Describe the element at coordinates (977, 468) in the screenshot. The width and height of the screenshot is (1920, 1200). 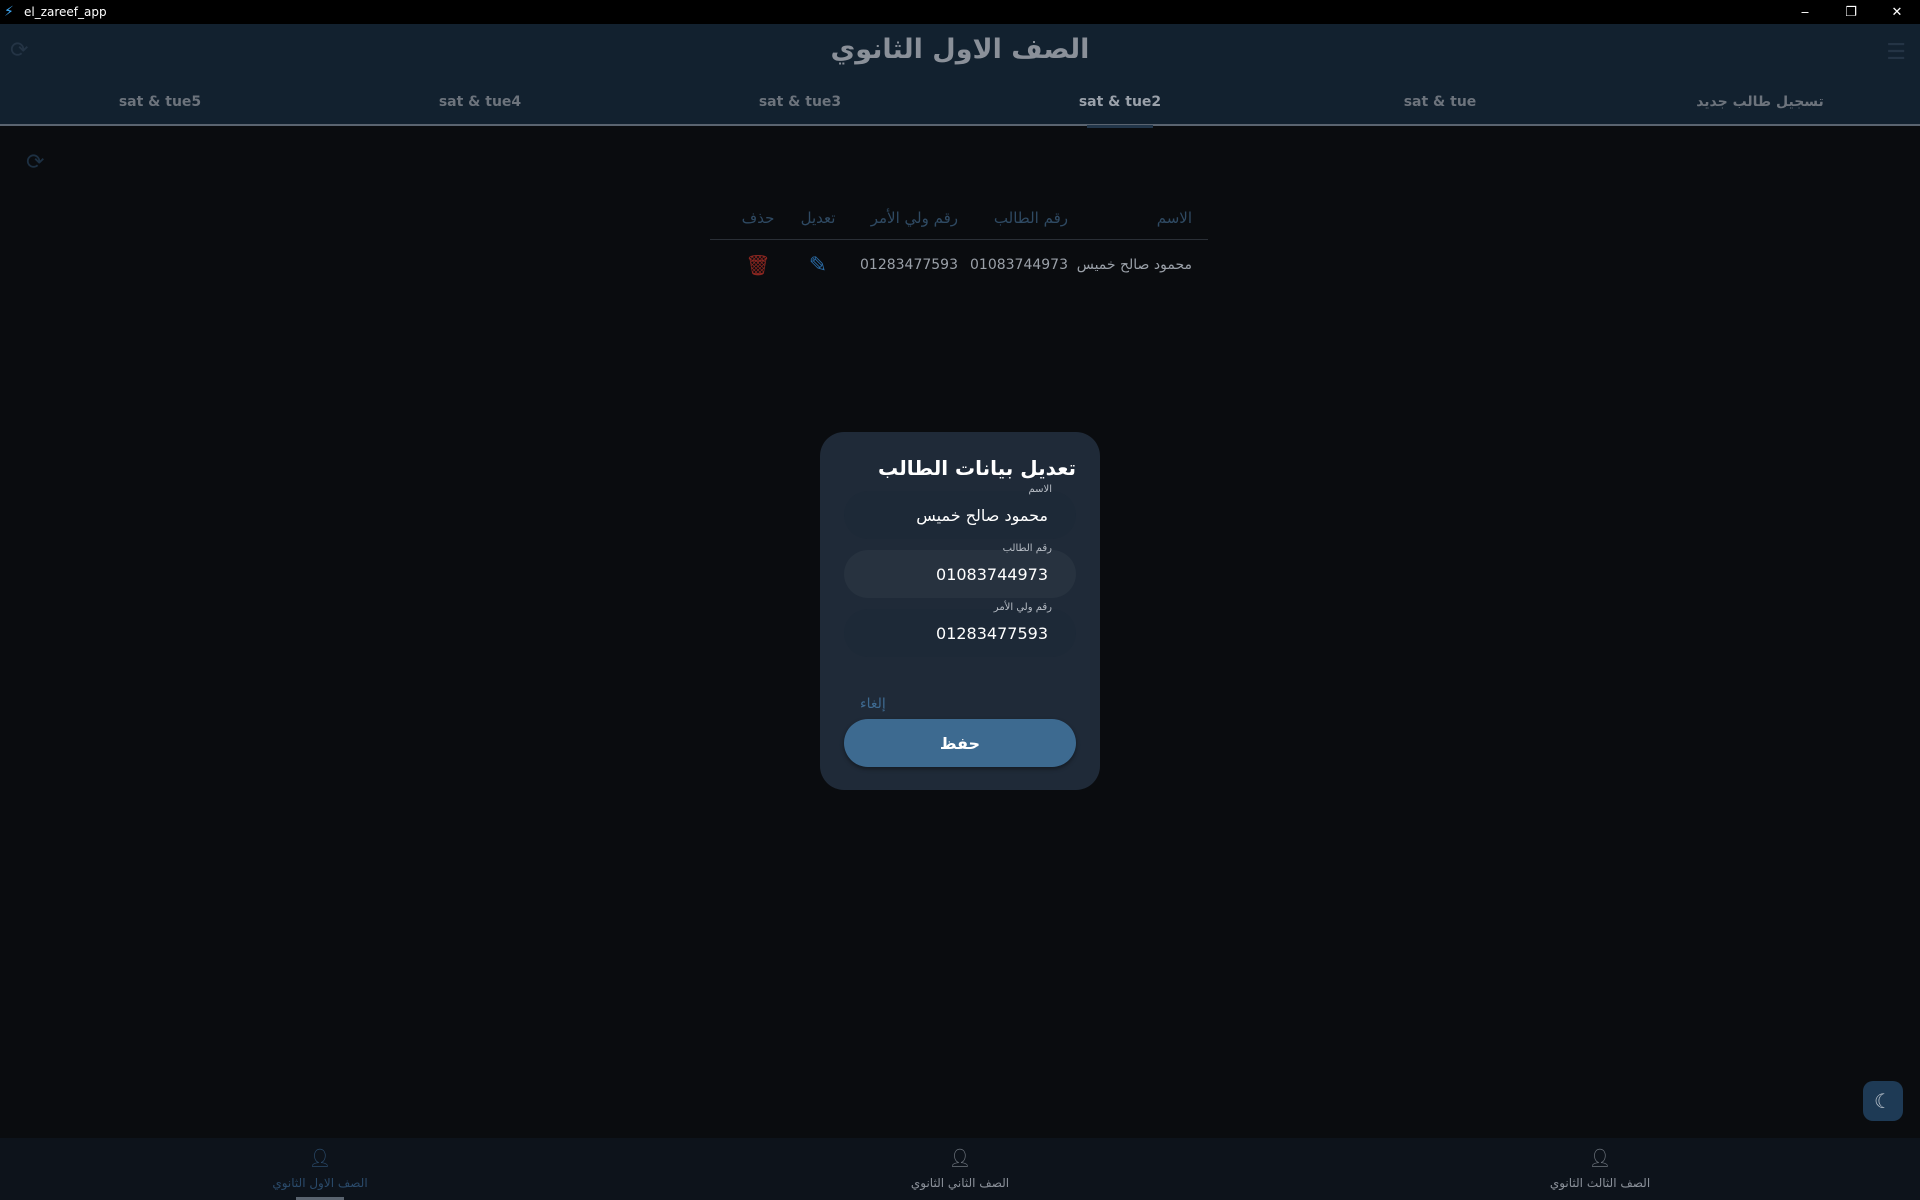
I see `dialog-title: تعديل بيانات الطالب` at that location.